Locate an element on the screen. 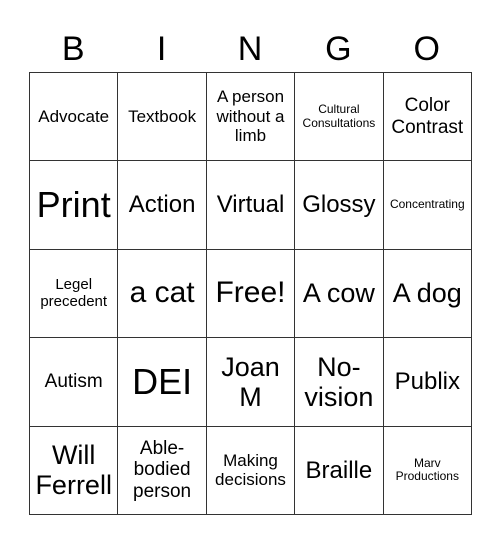 Image resolution: width=500 pixels, height=544 pixels. bingo-cell: Color Contrast is located at coordinates (427, 117).